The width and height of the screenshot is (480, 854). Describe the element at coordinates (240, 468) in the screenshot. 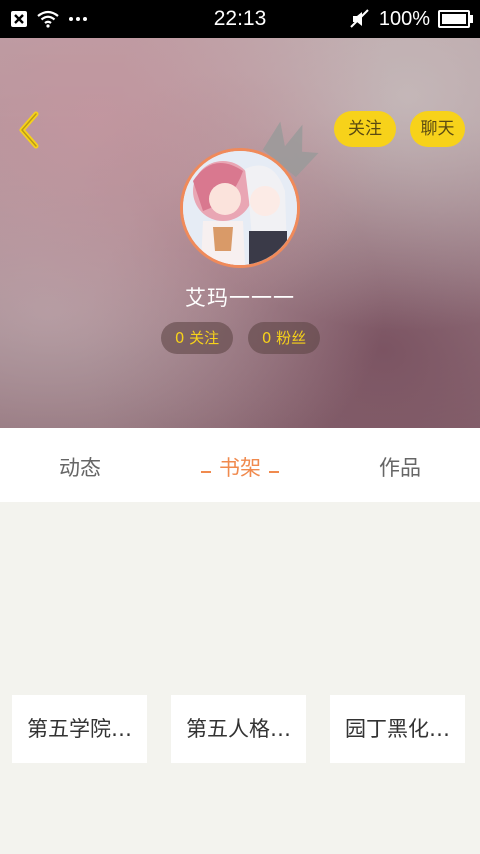

I see `tab-bookshelf-label: 书架` at that location.